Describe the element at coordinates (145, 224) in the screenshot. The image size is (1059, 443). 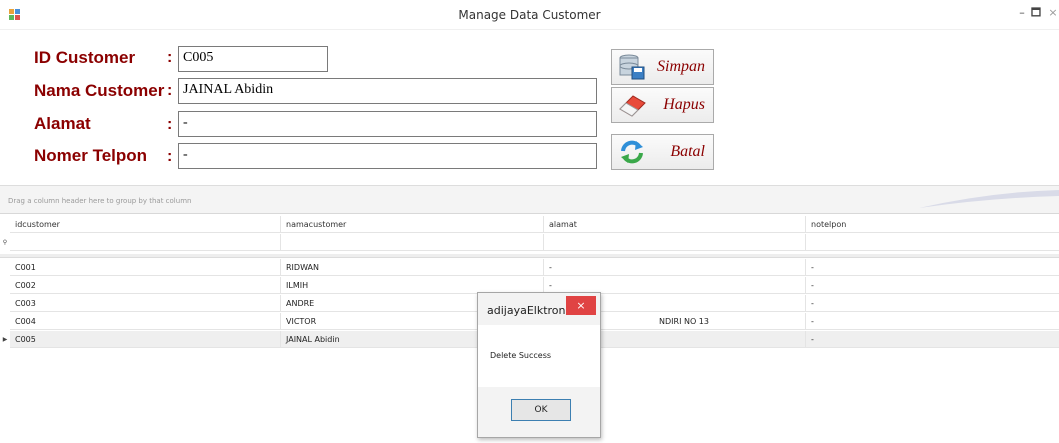
I see `header-idcustomer: idcustomer` at that location.